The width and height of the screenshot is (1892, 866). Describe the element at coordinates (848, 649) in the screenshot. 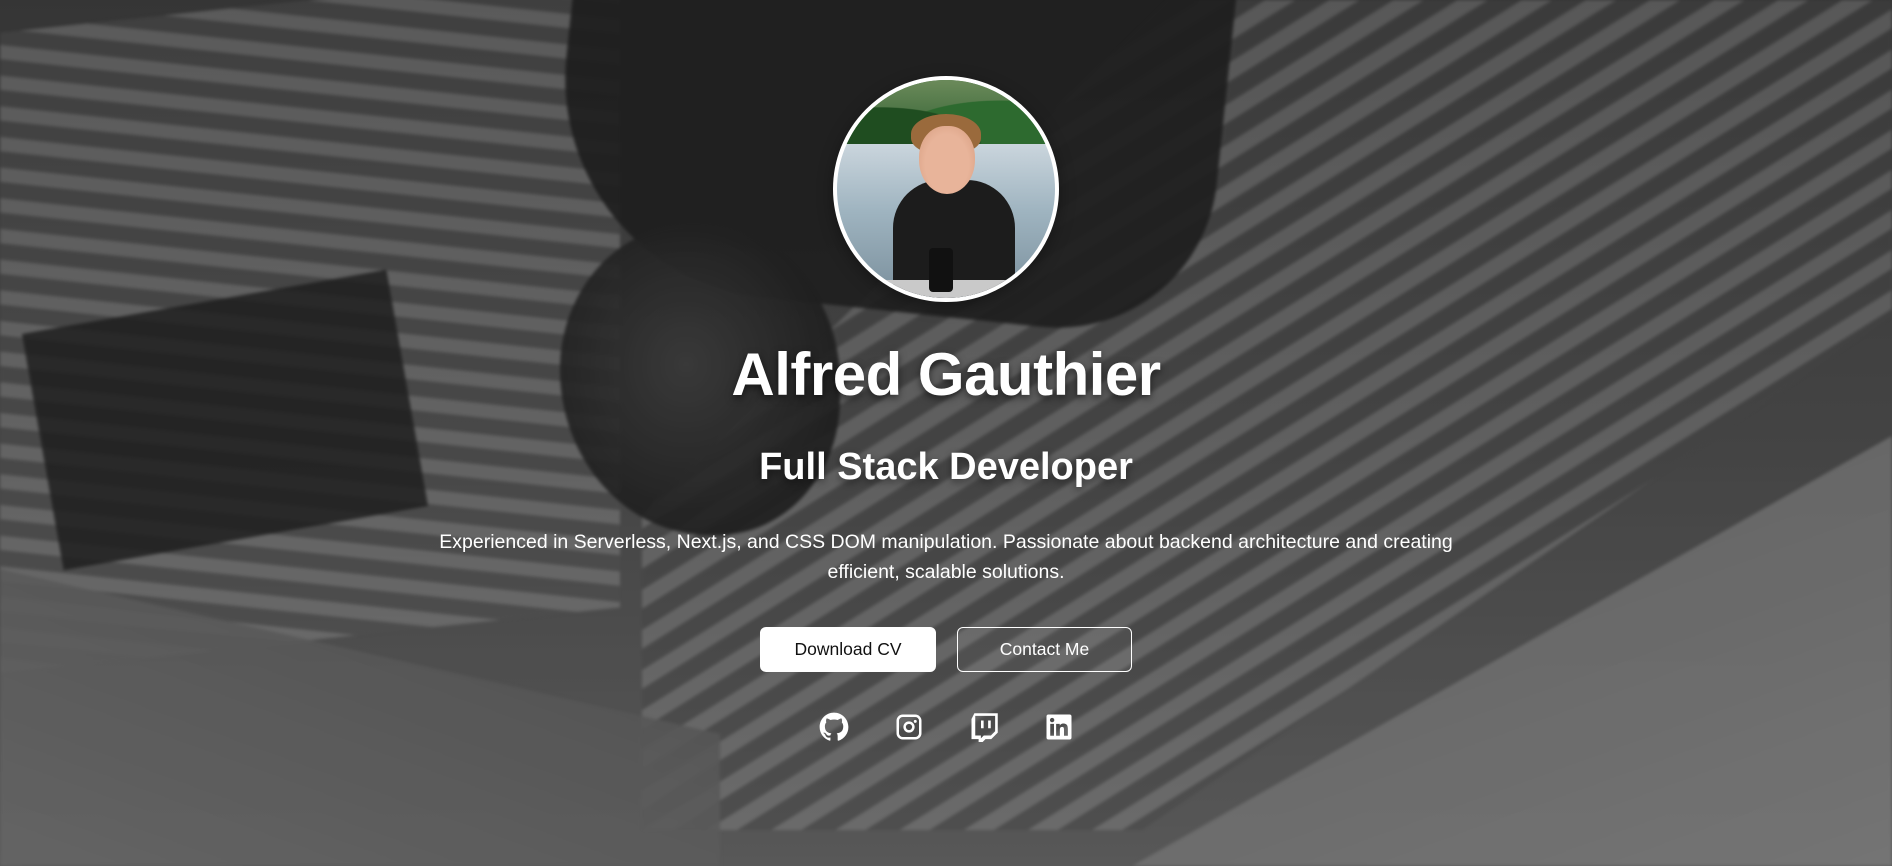

I see `download-cv-button: Download CV` at that location.